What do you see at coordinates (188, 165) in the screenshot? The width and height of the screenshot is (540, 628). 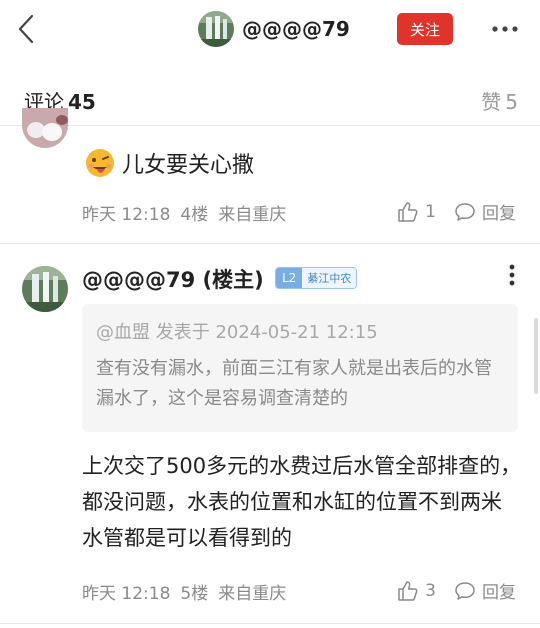 I see `comment-content: 儿女要关心撒` at bounding box center [188, 165].